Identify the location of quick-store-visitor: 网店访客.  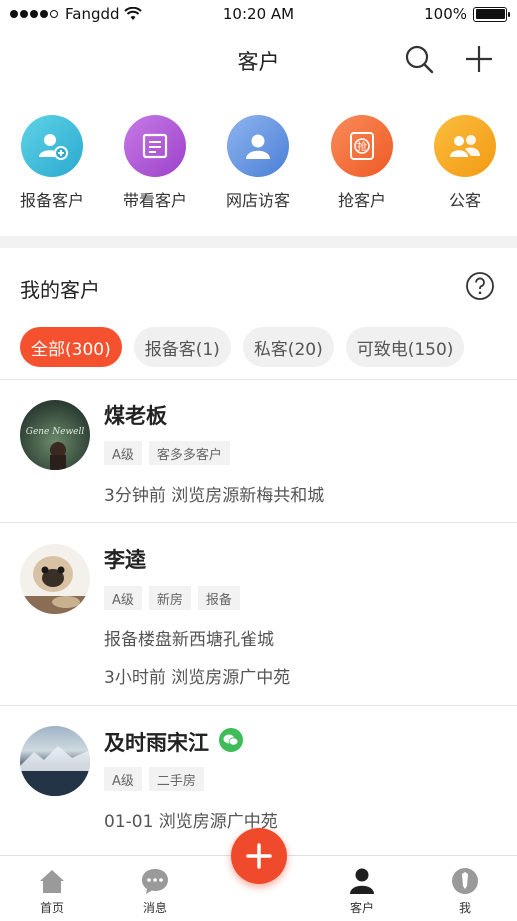
(258, 163).